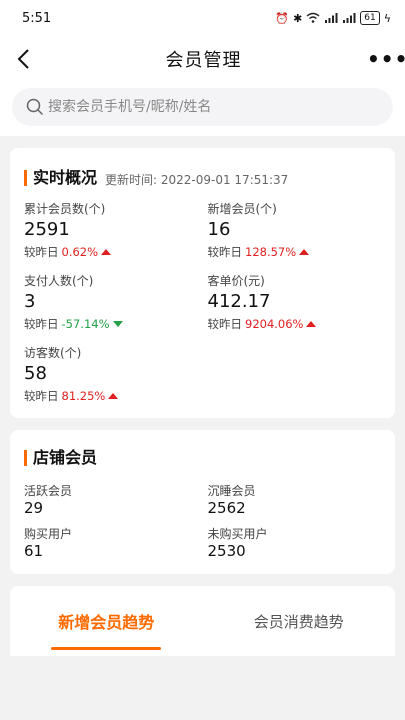 The width and height of the screenshot is (405, 720). I want to click on trend-down-icon, so click(117, 324).